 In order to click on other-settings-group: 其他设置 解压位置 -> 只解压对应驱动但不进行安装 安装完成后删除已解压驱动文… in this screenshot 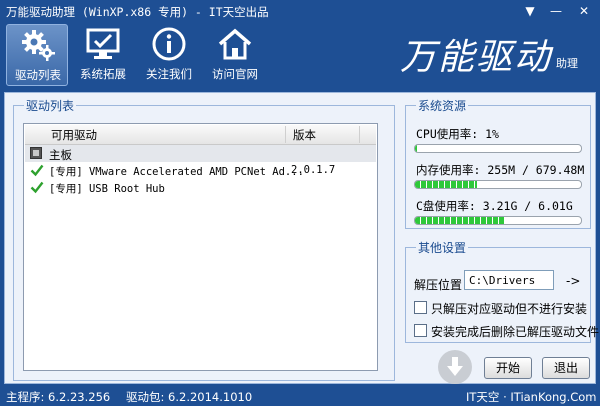, I will do `click(502, 291)`.